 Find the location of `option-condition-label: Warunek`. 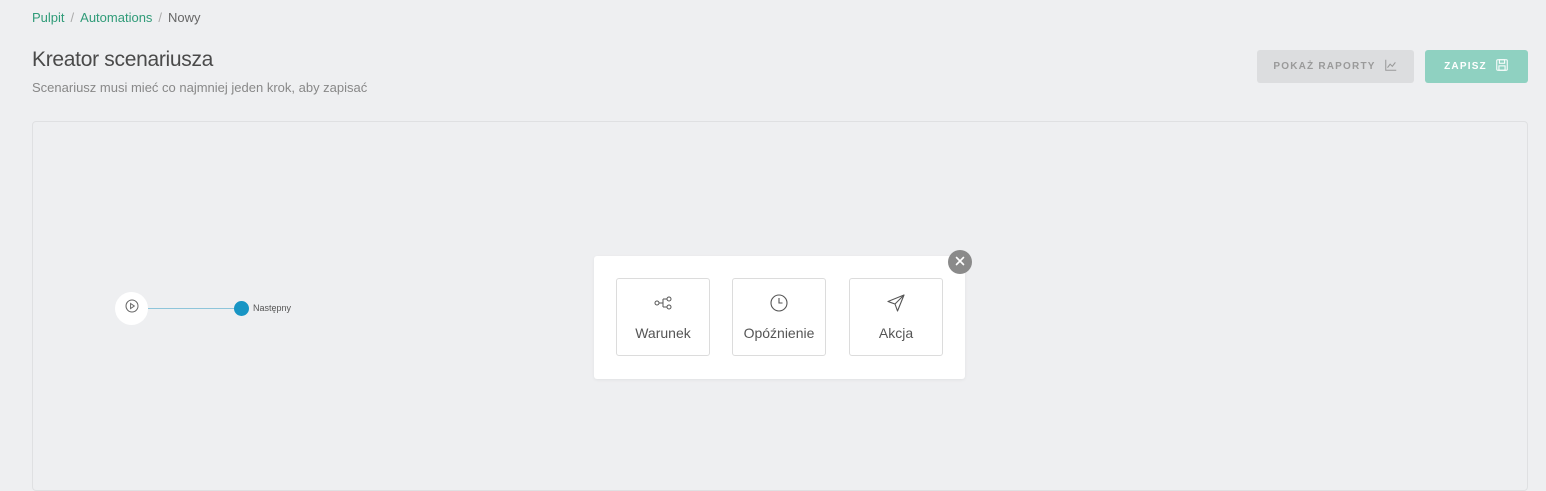

option-condition-label: Warunek is located at coordinates (663, 333).